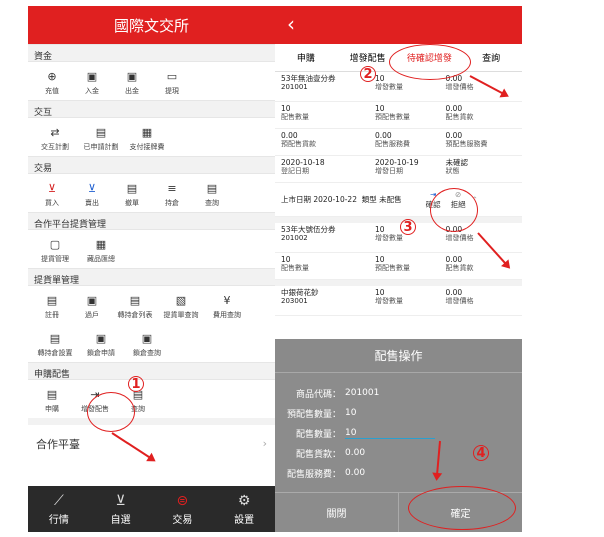 Image resolution: width=604 pixels, height=537 pixels. I want to click on list-item: 53年無油壹分券 201001 10 增發數量 0.00 增發價格, so click(398, 87).